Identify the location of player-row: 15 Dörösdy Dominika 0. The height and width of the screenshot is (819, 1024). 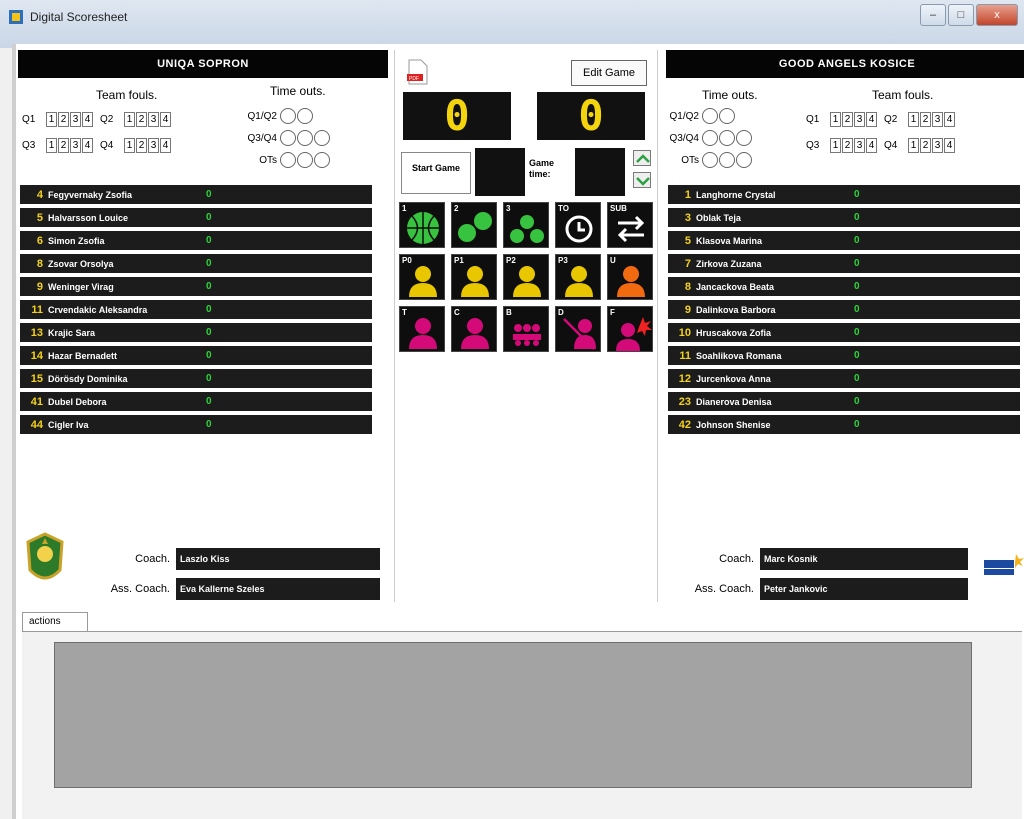
(196, 378).